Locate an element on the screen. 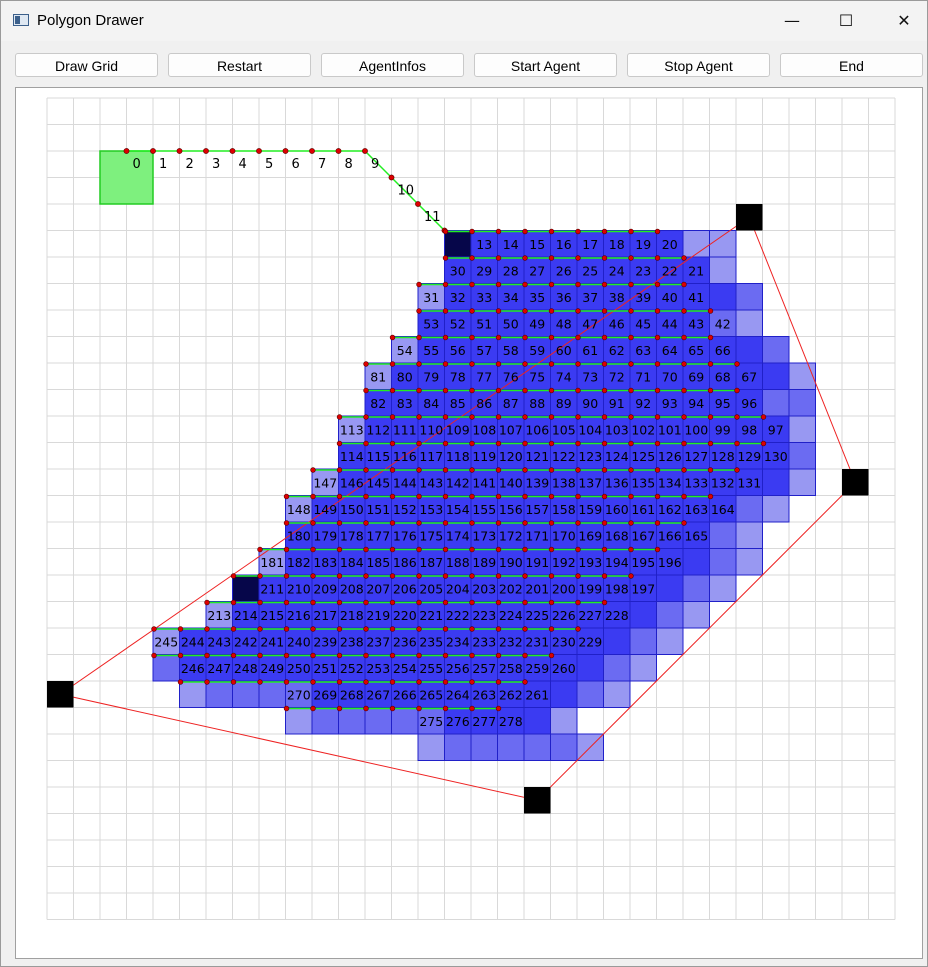 The image size is (928, 967). agent-infos-button: AgentInfos is located at coordinates (392, 65).